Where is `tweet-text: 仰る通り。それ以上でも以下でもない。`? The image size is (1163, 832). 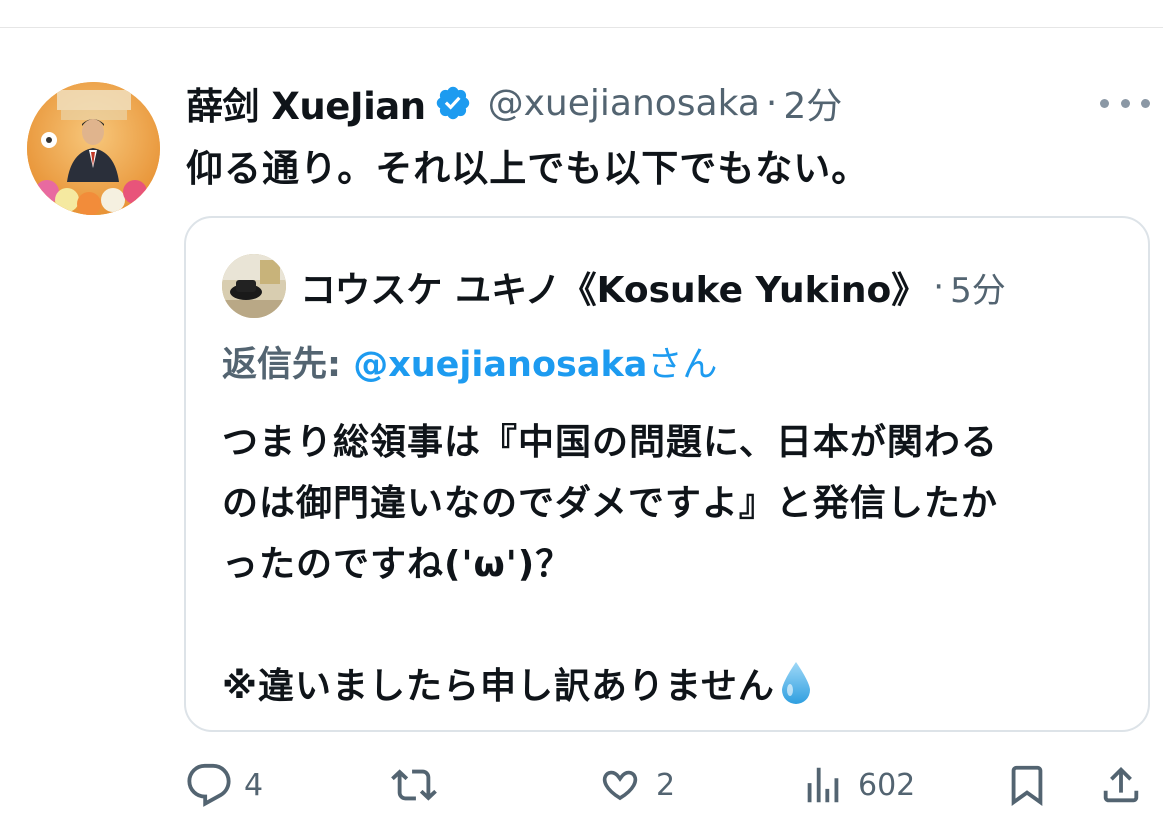
tweet-text: 仰る通り。それ以上でも以下でもない。 is located at coordinates (528, 168).